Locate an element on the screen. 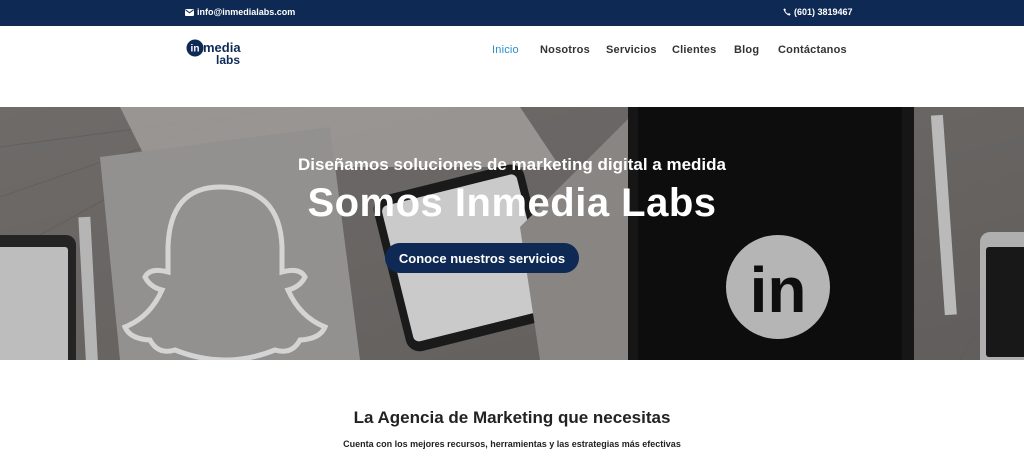  contact-phone: (601) 3819467 is located at coordinates (818, 12).